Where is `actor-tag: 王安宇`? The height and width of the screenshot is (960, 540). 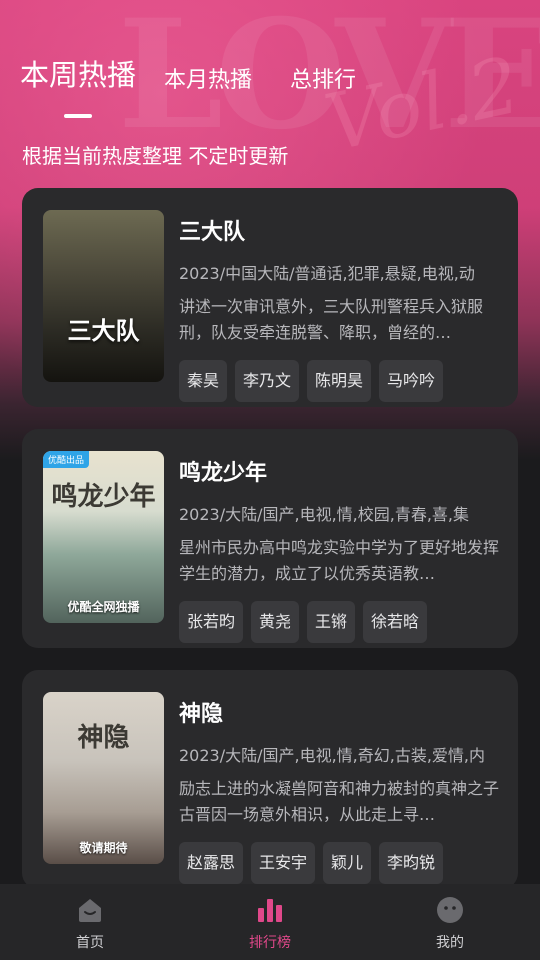 actor-tag: 王安宇 is located at coordinates (283, 863).